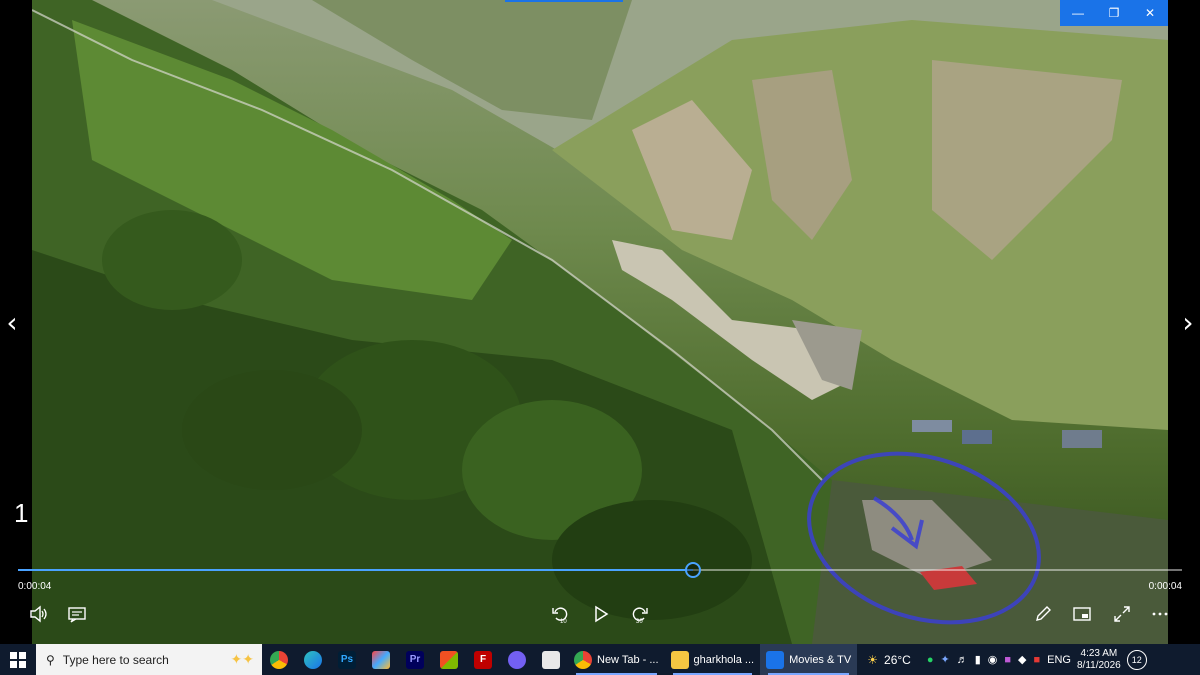 Image resolution: width=1200 pixels, height=675 pixels. What do you see at coordinates (551, 659) in the screenshot?
I see `notepad-icon` at bounding box center [551, 659].